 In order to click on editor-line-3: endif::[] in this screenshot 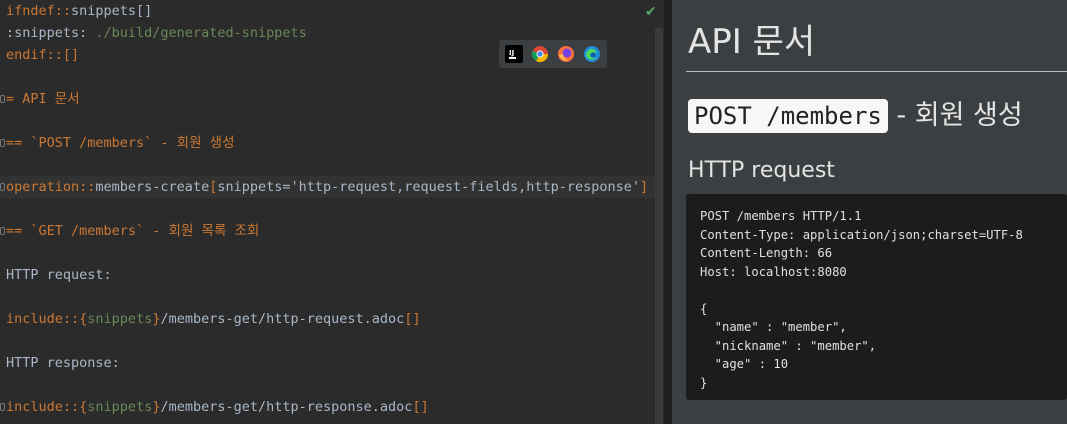, I will do `click(42, 55)`.